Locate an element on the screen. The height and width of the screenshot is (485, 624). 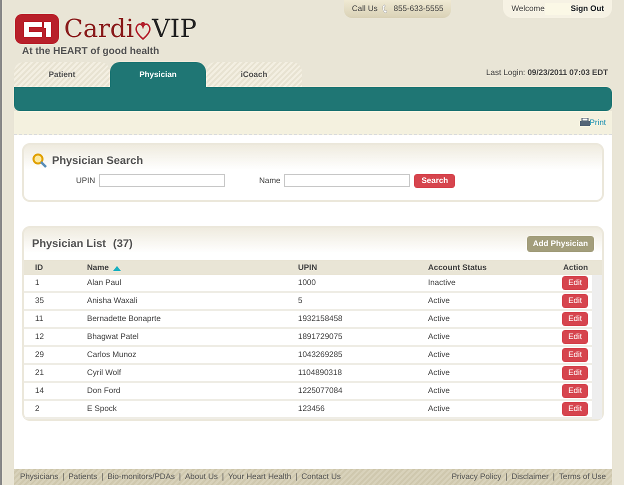
table-cell: 14 is located at coordinates (50, 392).